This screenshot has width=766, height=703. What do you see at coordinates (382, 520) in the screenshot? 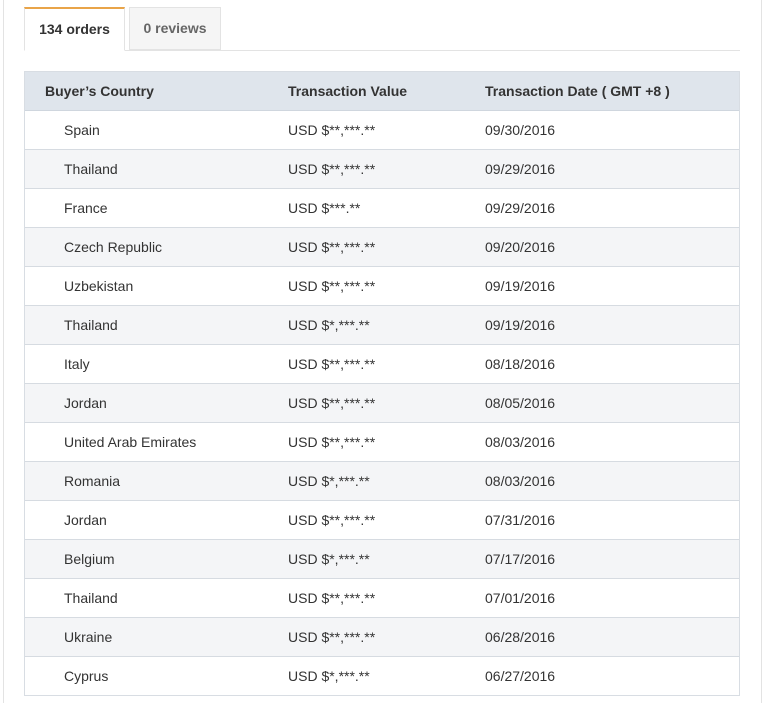
I see `table-row: Jordan USD $**,***.** 07/31/2016` at bounding box center [382, 520].